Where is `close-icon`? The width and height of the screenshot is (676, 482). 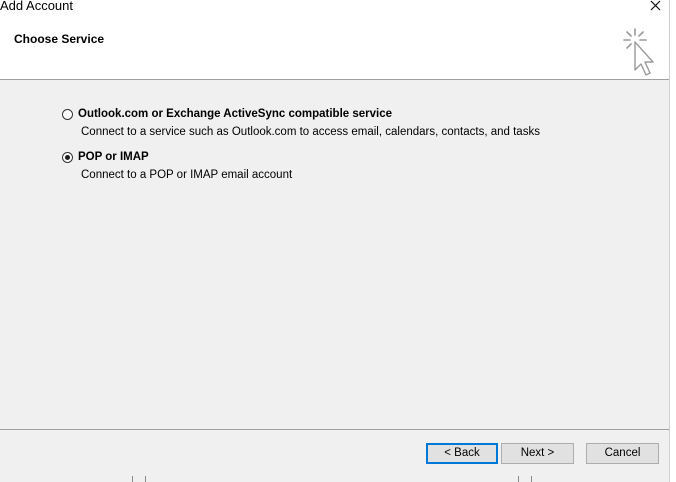
close-icon is located at coordinates (655, 5).